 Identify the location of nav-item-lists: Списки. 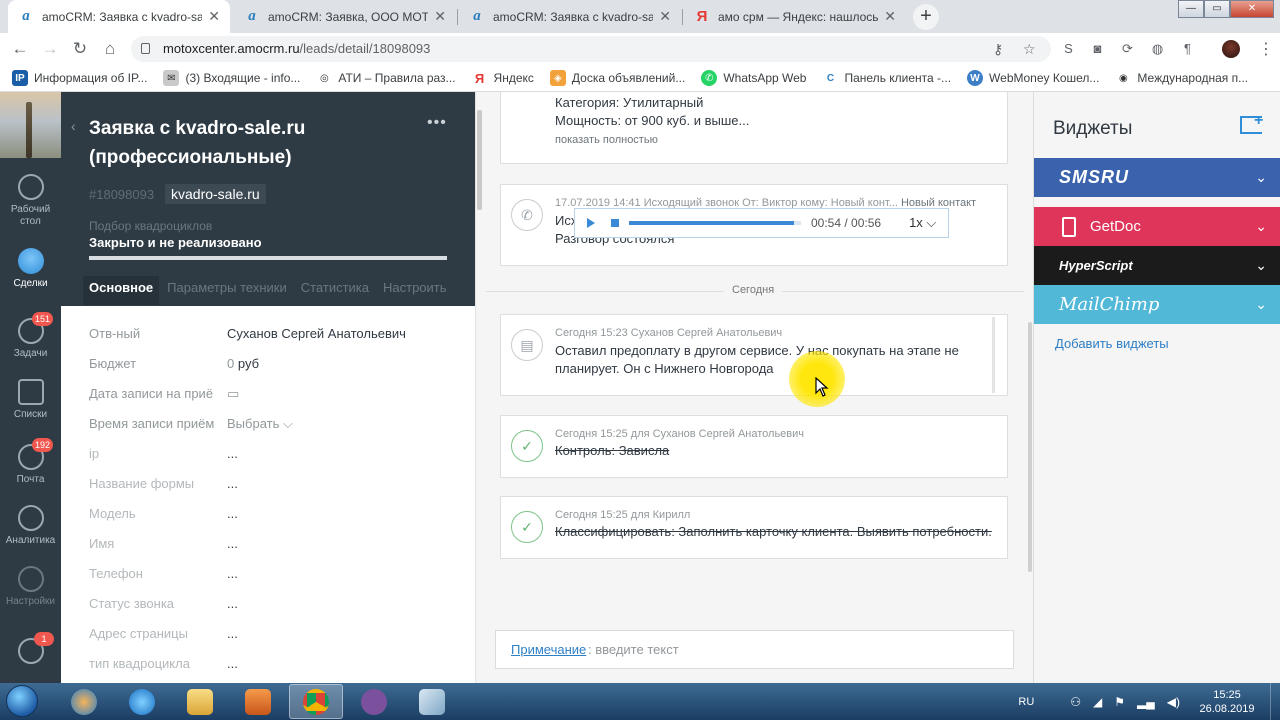
(30, 399).